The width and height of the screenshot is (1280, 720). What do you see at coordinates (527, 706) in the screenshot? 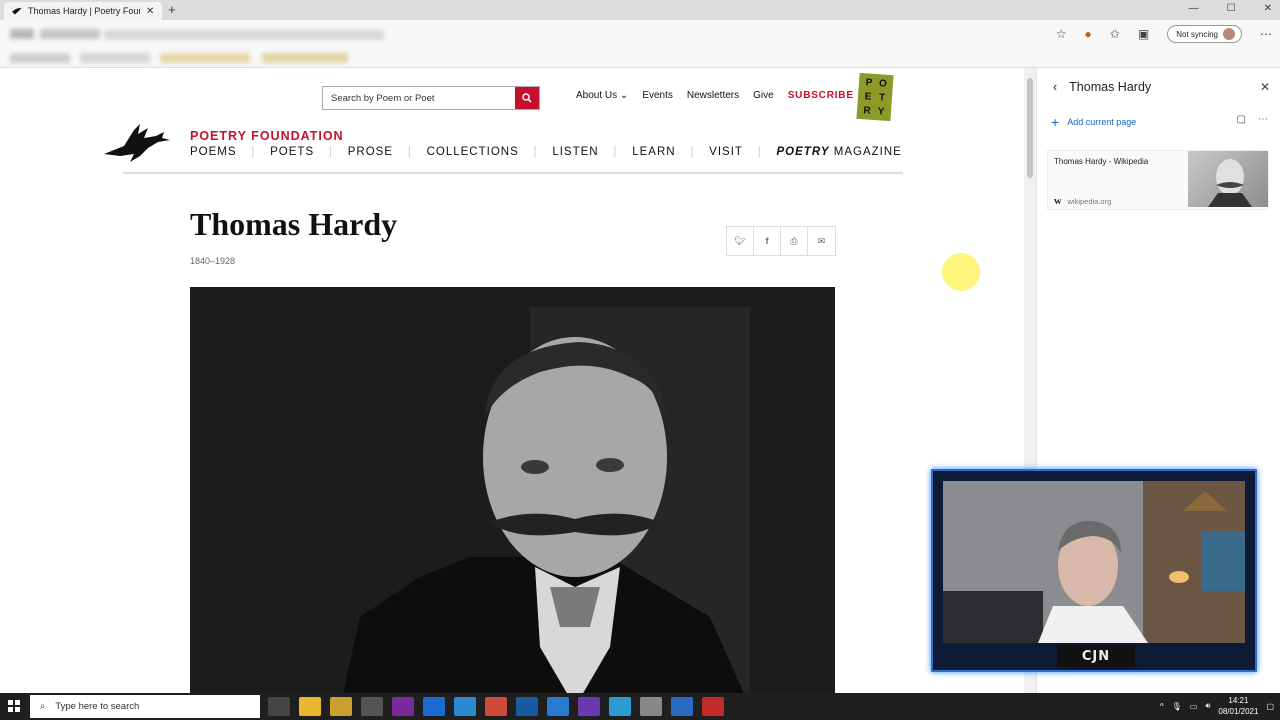
I see `outlook-icon` at bounding box center [527, 706].